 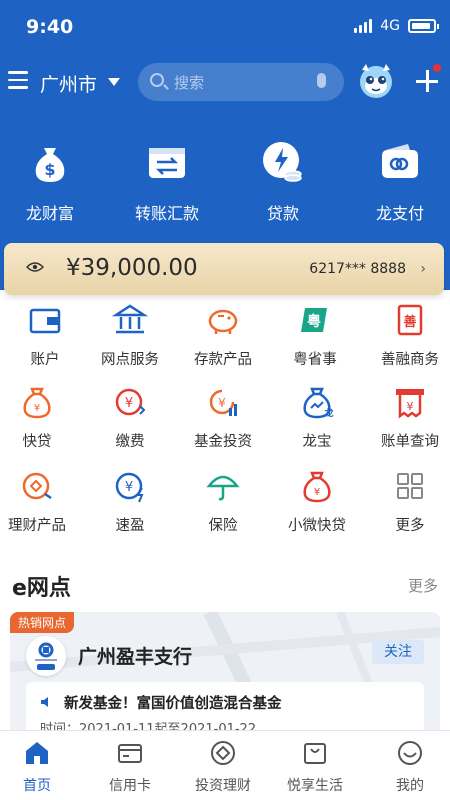 I want to click on microphone-icon, so click(x=321, y=80).